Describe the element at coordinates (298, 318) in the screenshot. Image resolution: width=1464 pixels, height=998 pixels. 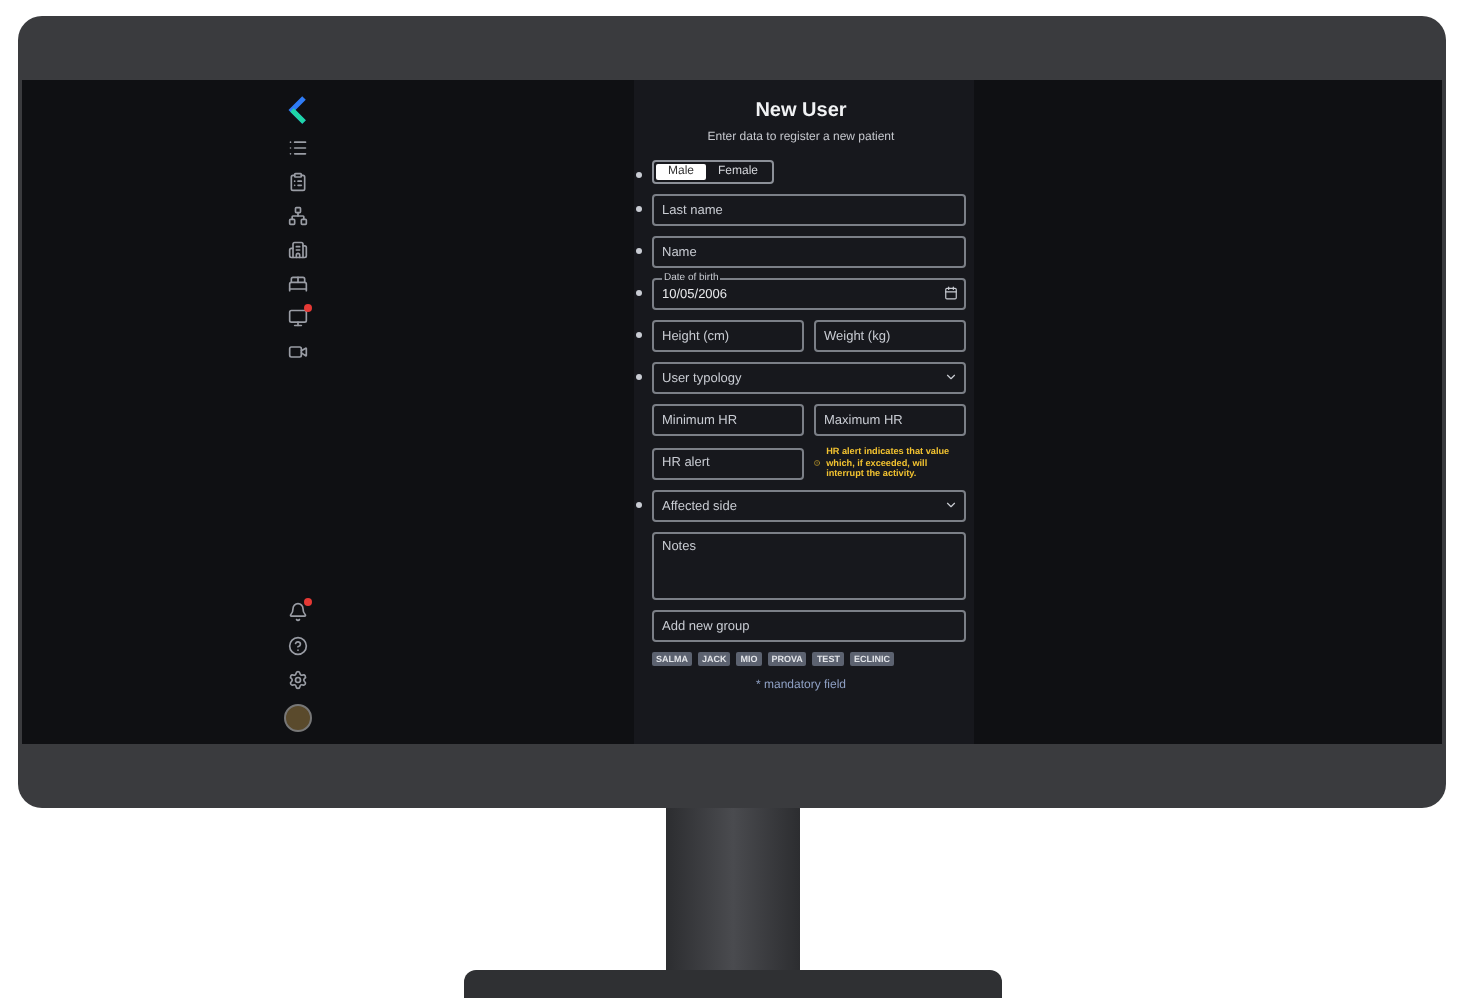
I see `monitor-icon` at that location.